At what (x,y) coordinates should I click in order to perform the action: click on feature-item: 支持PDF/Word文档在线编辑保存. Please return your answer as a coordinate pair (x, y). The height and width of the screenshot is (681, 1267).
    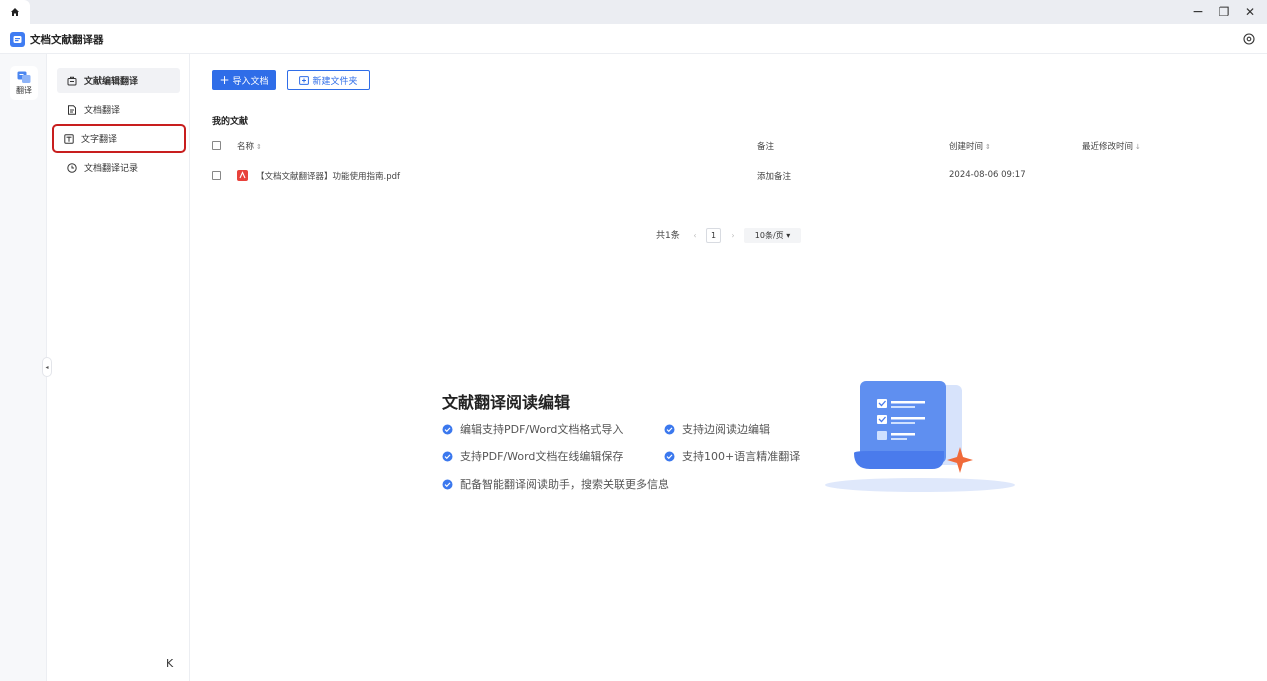
    Looking at the image, I should click on (532, 456).